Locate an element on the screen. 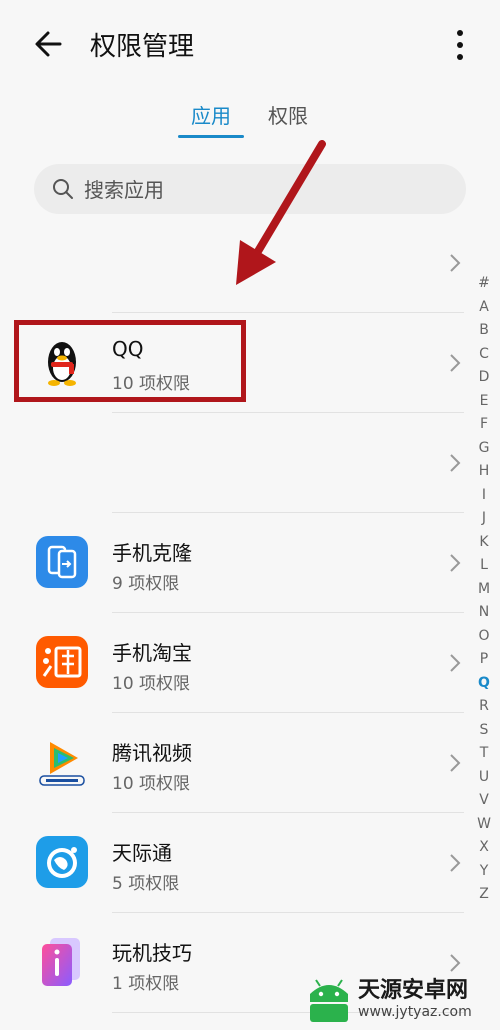  alphabet-index: # A B C D E F G H I J K L M N O P Q R S T U V W X Y Z is located at coordinates (484, 589).